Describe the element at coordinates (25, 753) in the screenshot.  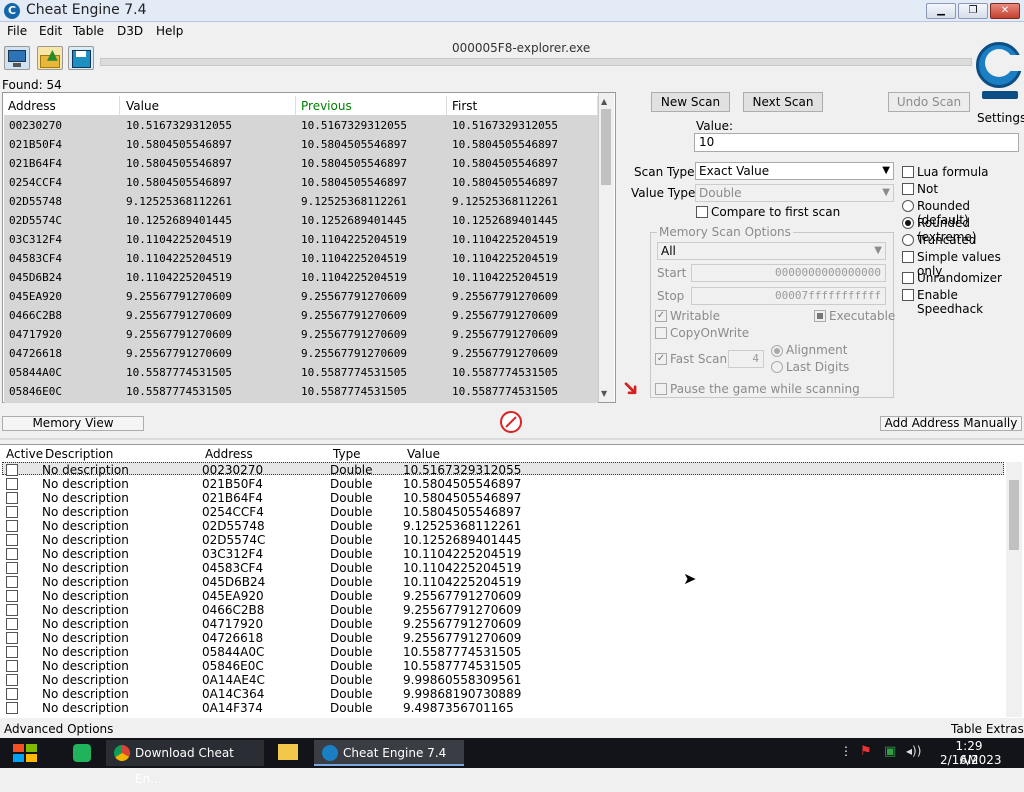
I see `start-button-icon` at that location.